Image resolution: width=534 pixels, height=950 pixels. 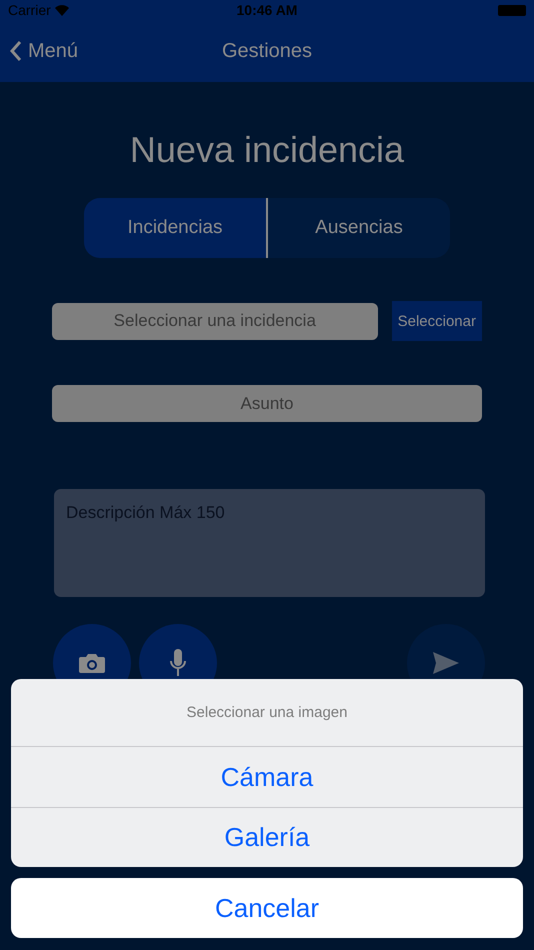 What do you see at coordinates (215, 321) in the screenshot?
I see `incident-field: Seleccionar una incidencia` at bounding box center [215, 321].